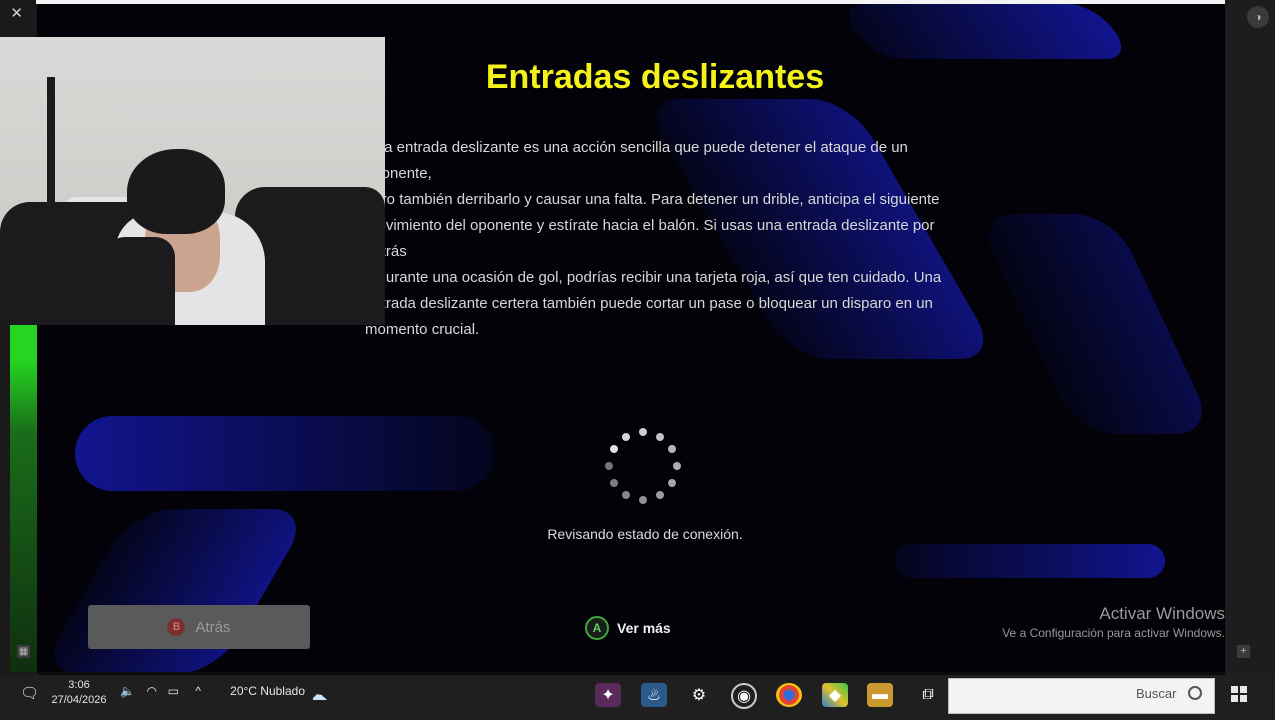  What do you see at coordinates (1162, 613) in the screenshot?
I see `watermark-title: Activar Windows` at bounding box center [1162, 613].